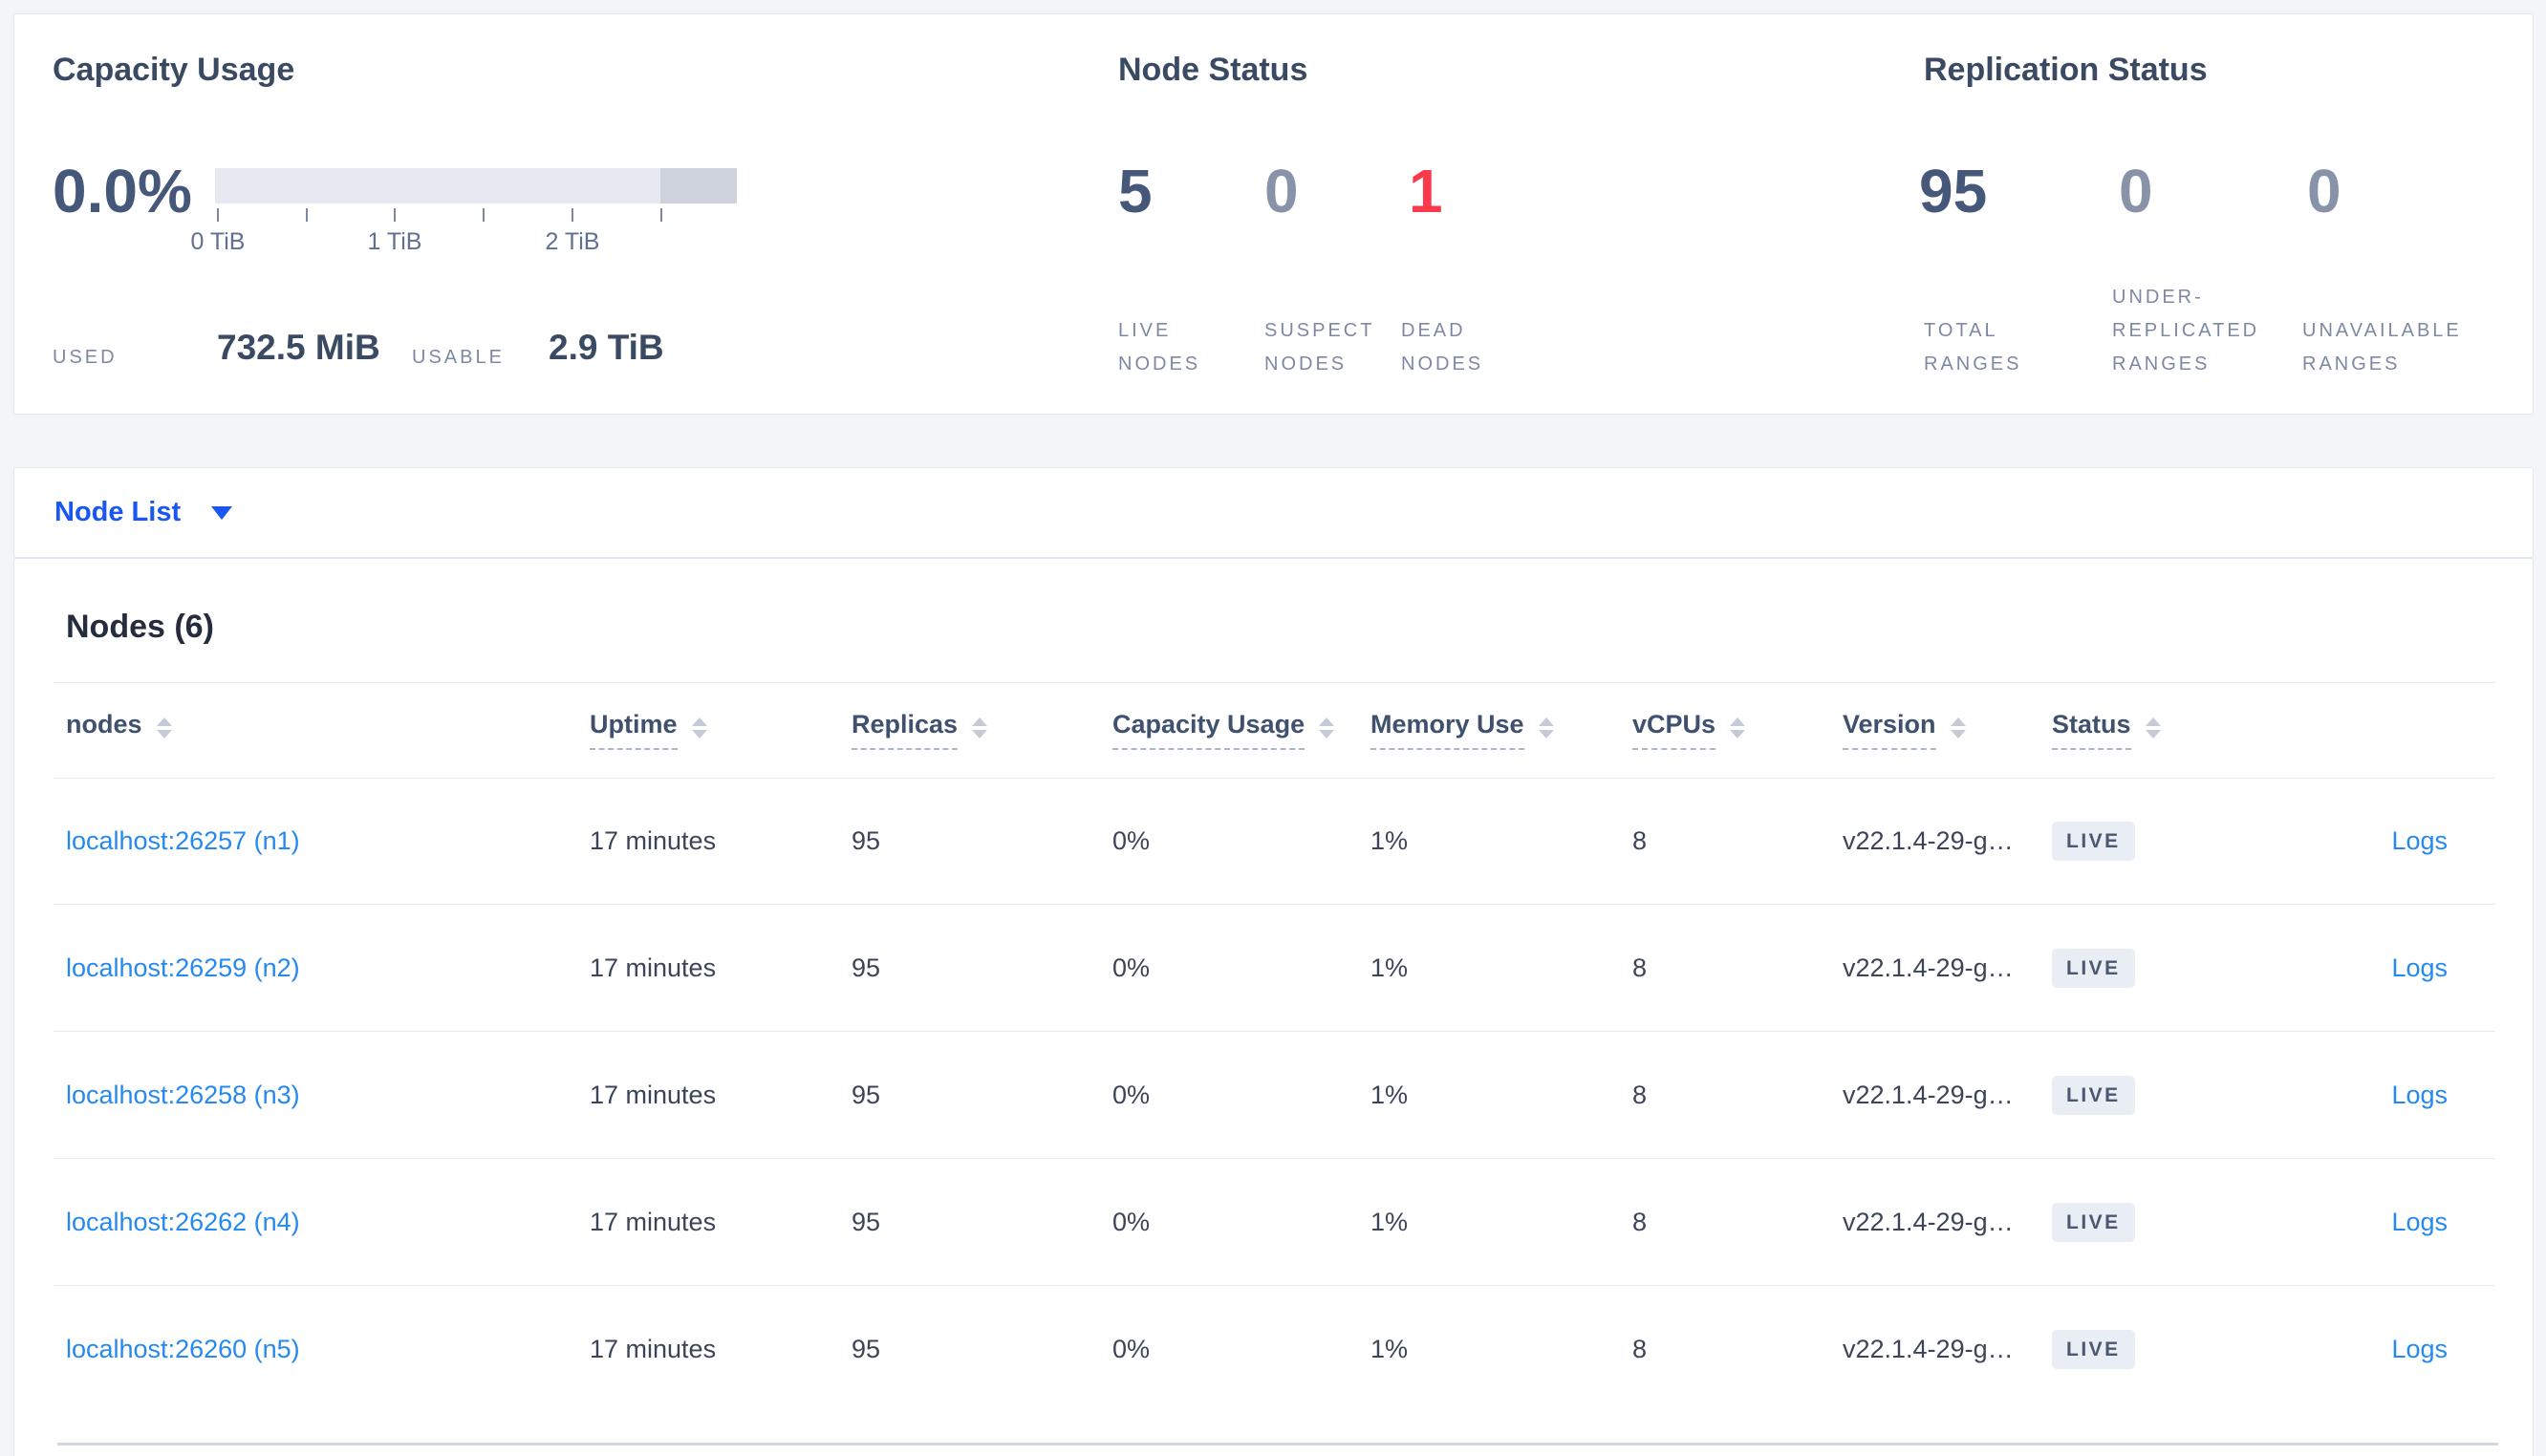 The height and width of the screenshot is (1456, 2546). Describe the element at coordinates (1277, 1444) in the screenshot. I see `table-bottom-divider` at that location.